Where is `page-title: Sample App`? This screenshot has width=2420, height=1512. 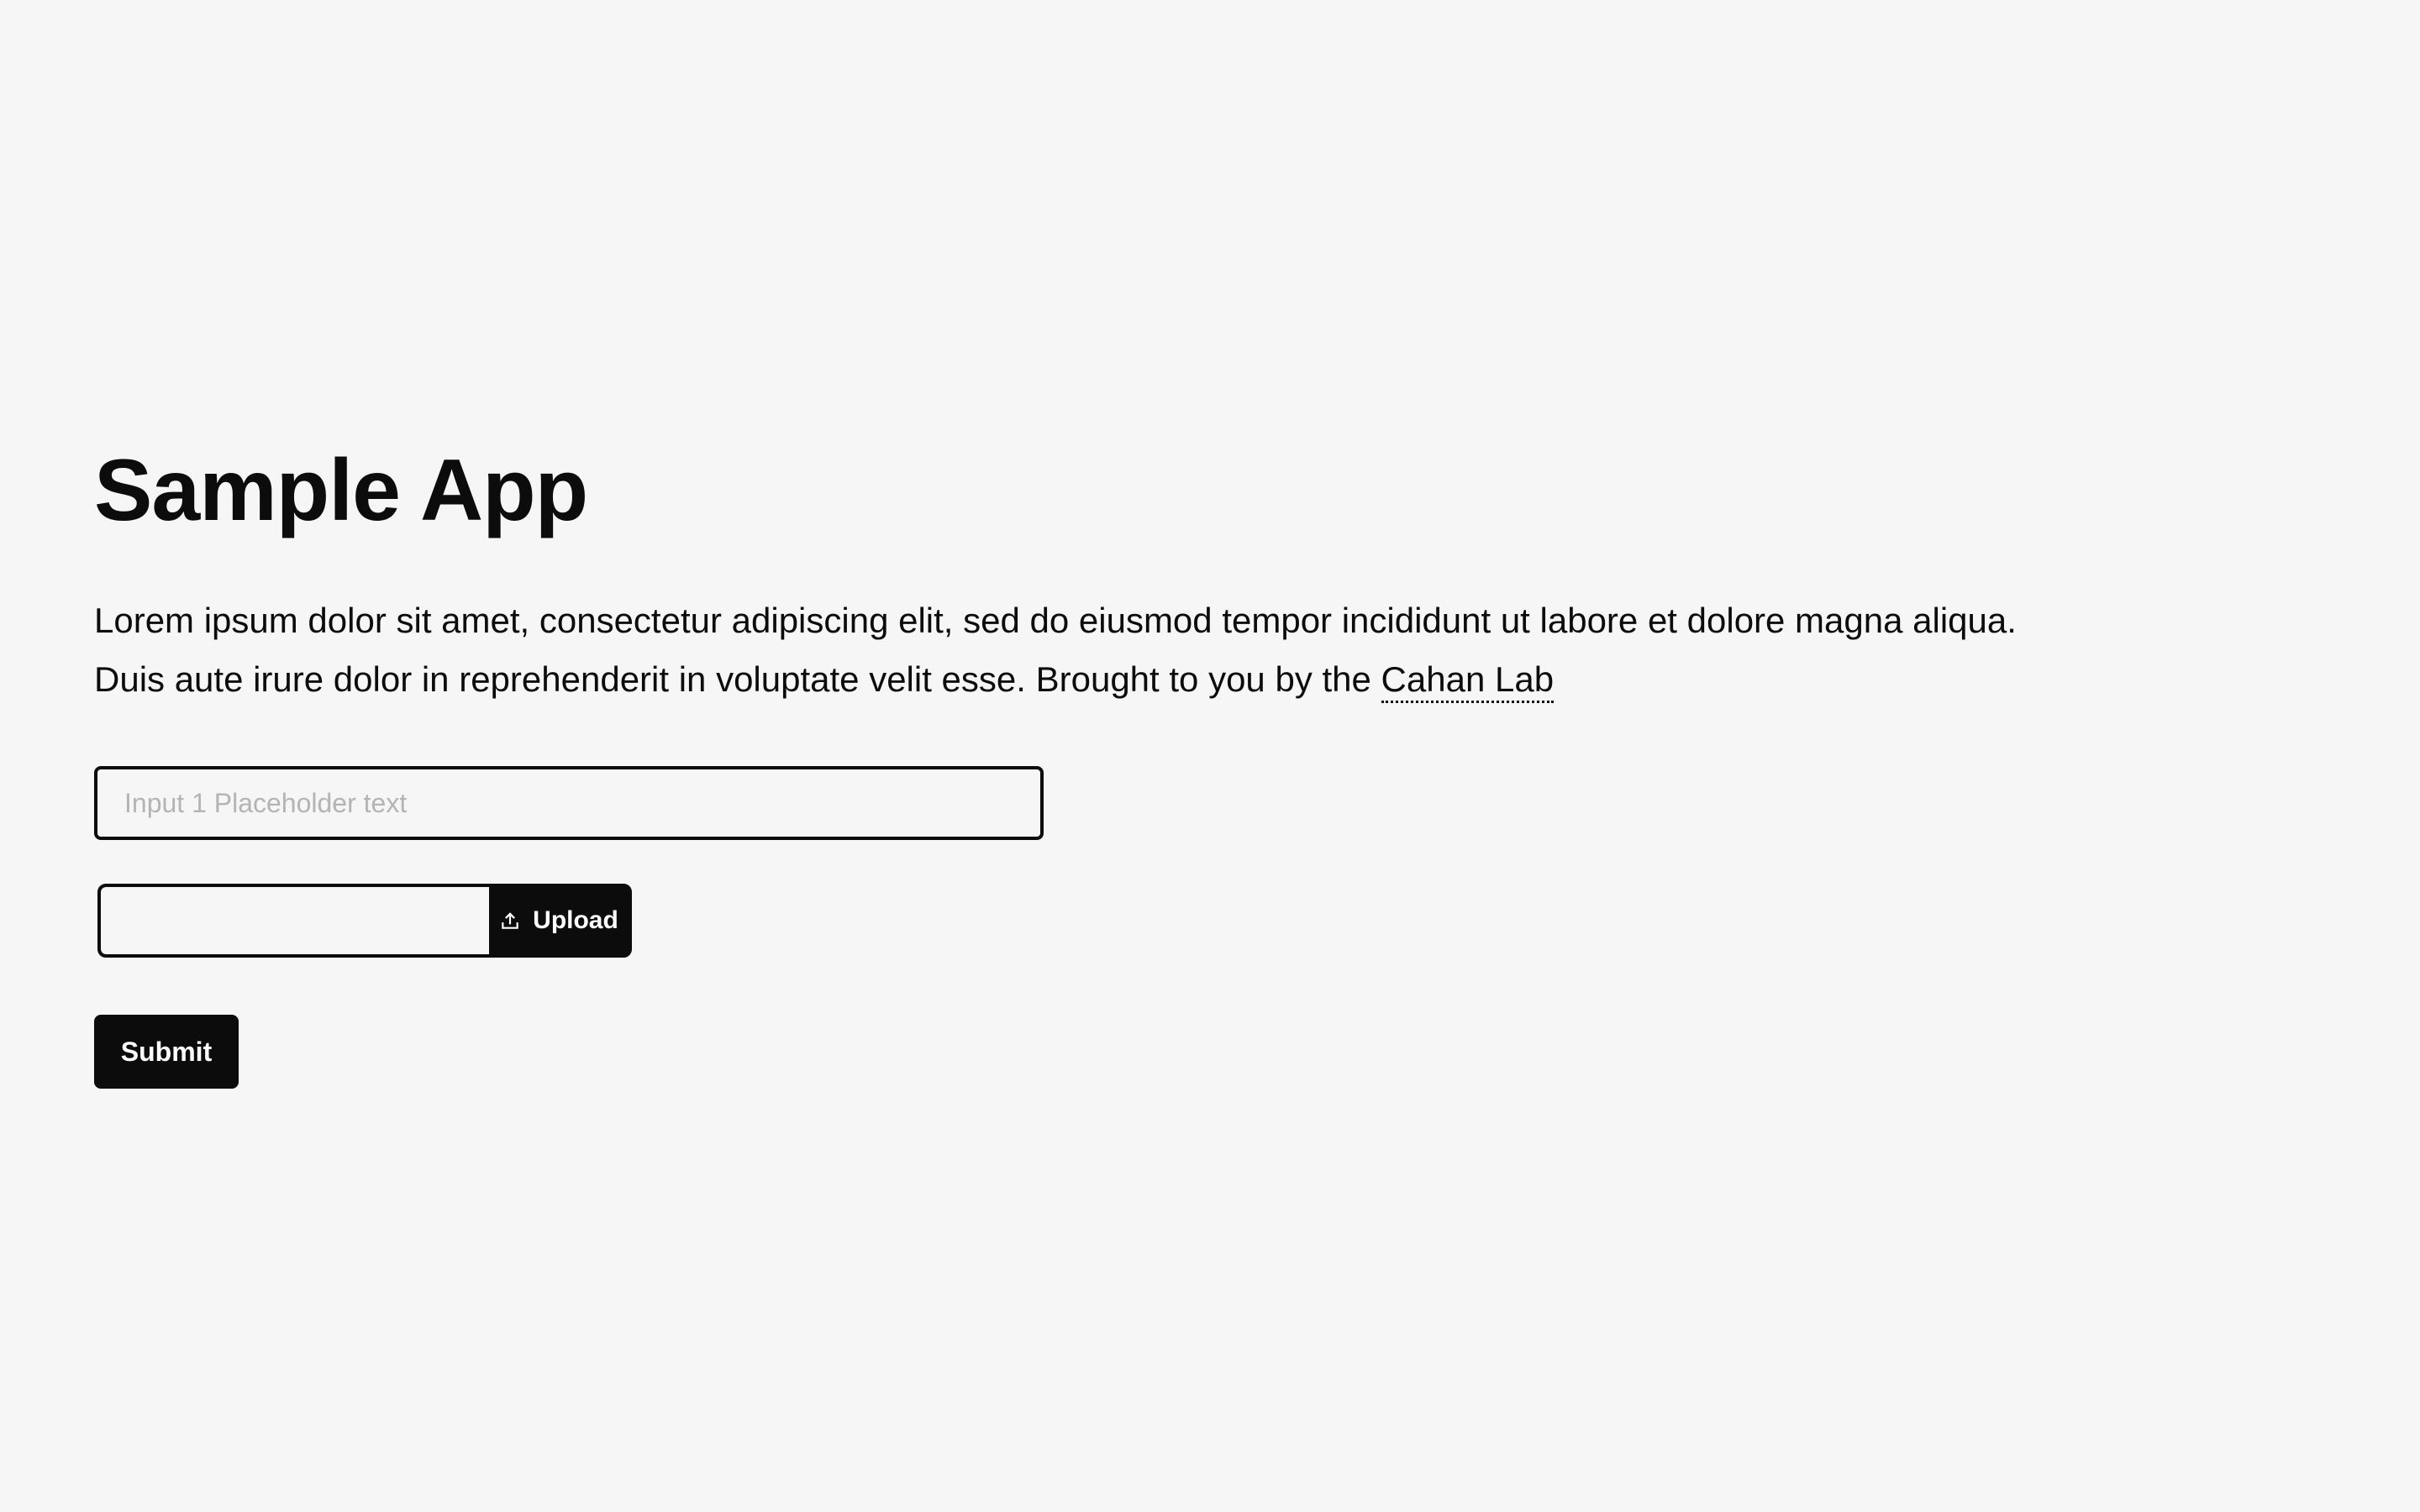 page-title: Sample App is located at coordinates (341, 490).